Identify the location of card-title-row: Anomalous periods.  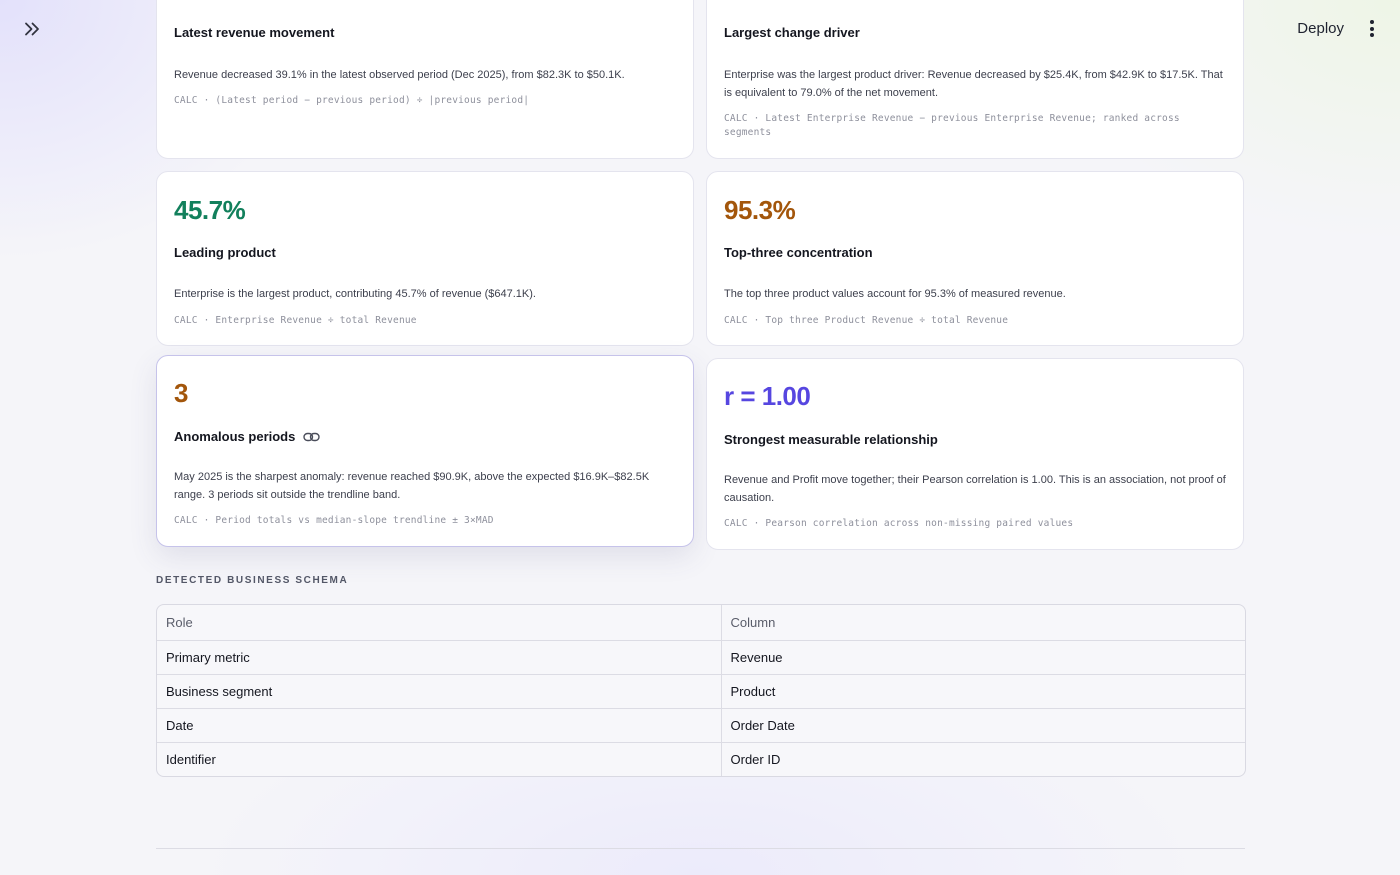
(247, 436).